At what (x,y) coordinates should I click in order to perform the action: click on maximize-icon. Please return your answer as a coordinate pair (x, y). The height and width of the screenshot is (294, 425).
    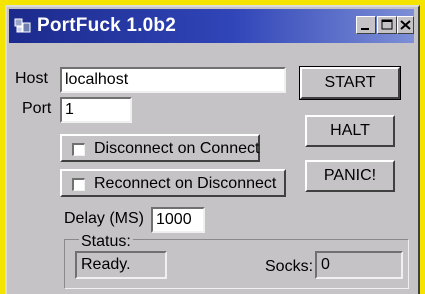
    Looking at the image, I should click on (387, 24).